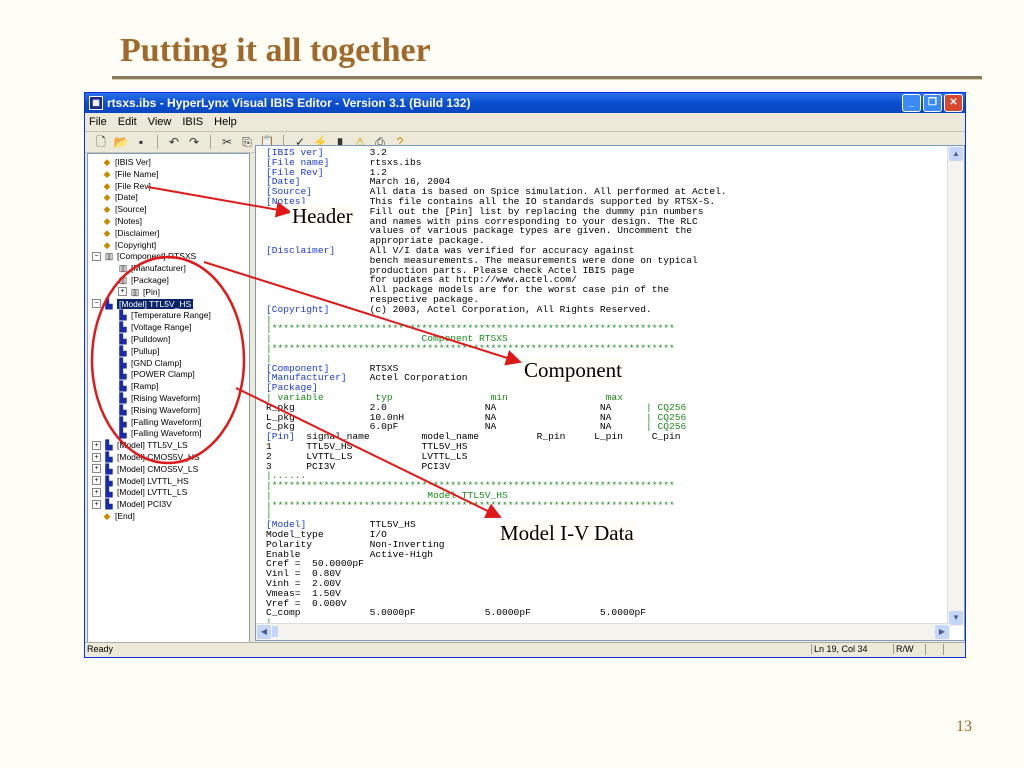 This screenshot has height=768, width=1024. I want to click on new-file-icon: 🗋, so click(101, 142).